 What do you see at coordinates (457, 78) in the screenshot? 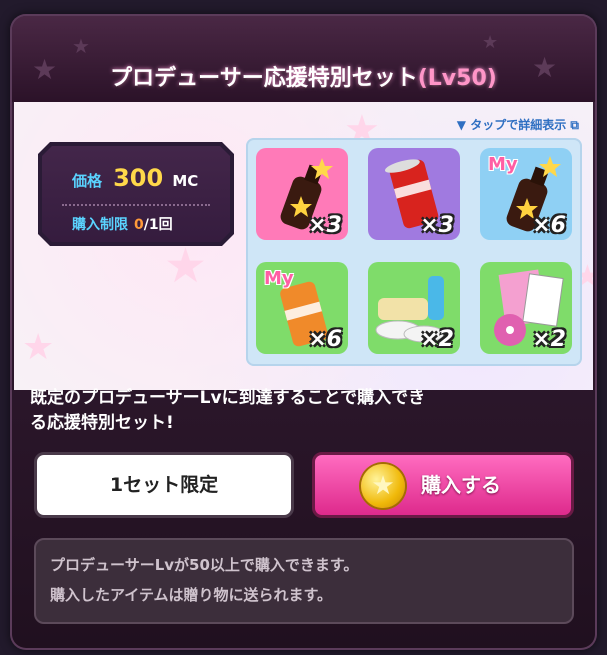
I see `title-level: (Lv50)` at bounding box center [457, 78].